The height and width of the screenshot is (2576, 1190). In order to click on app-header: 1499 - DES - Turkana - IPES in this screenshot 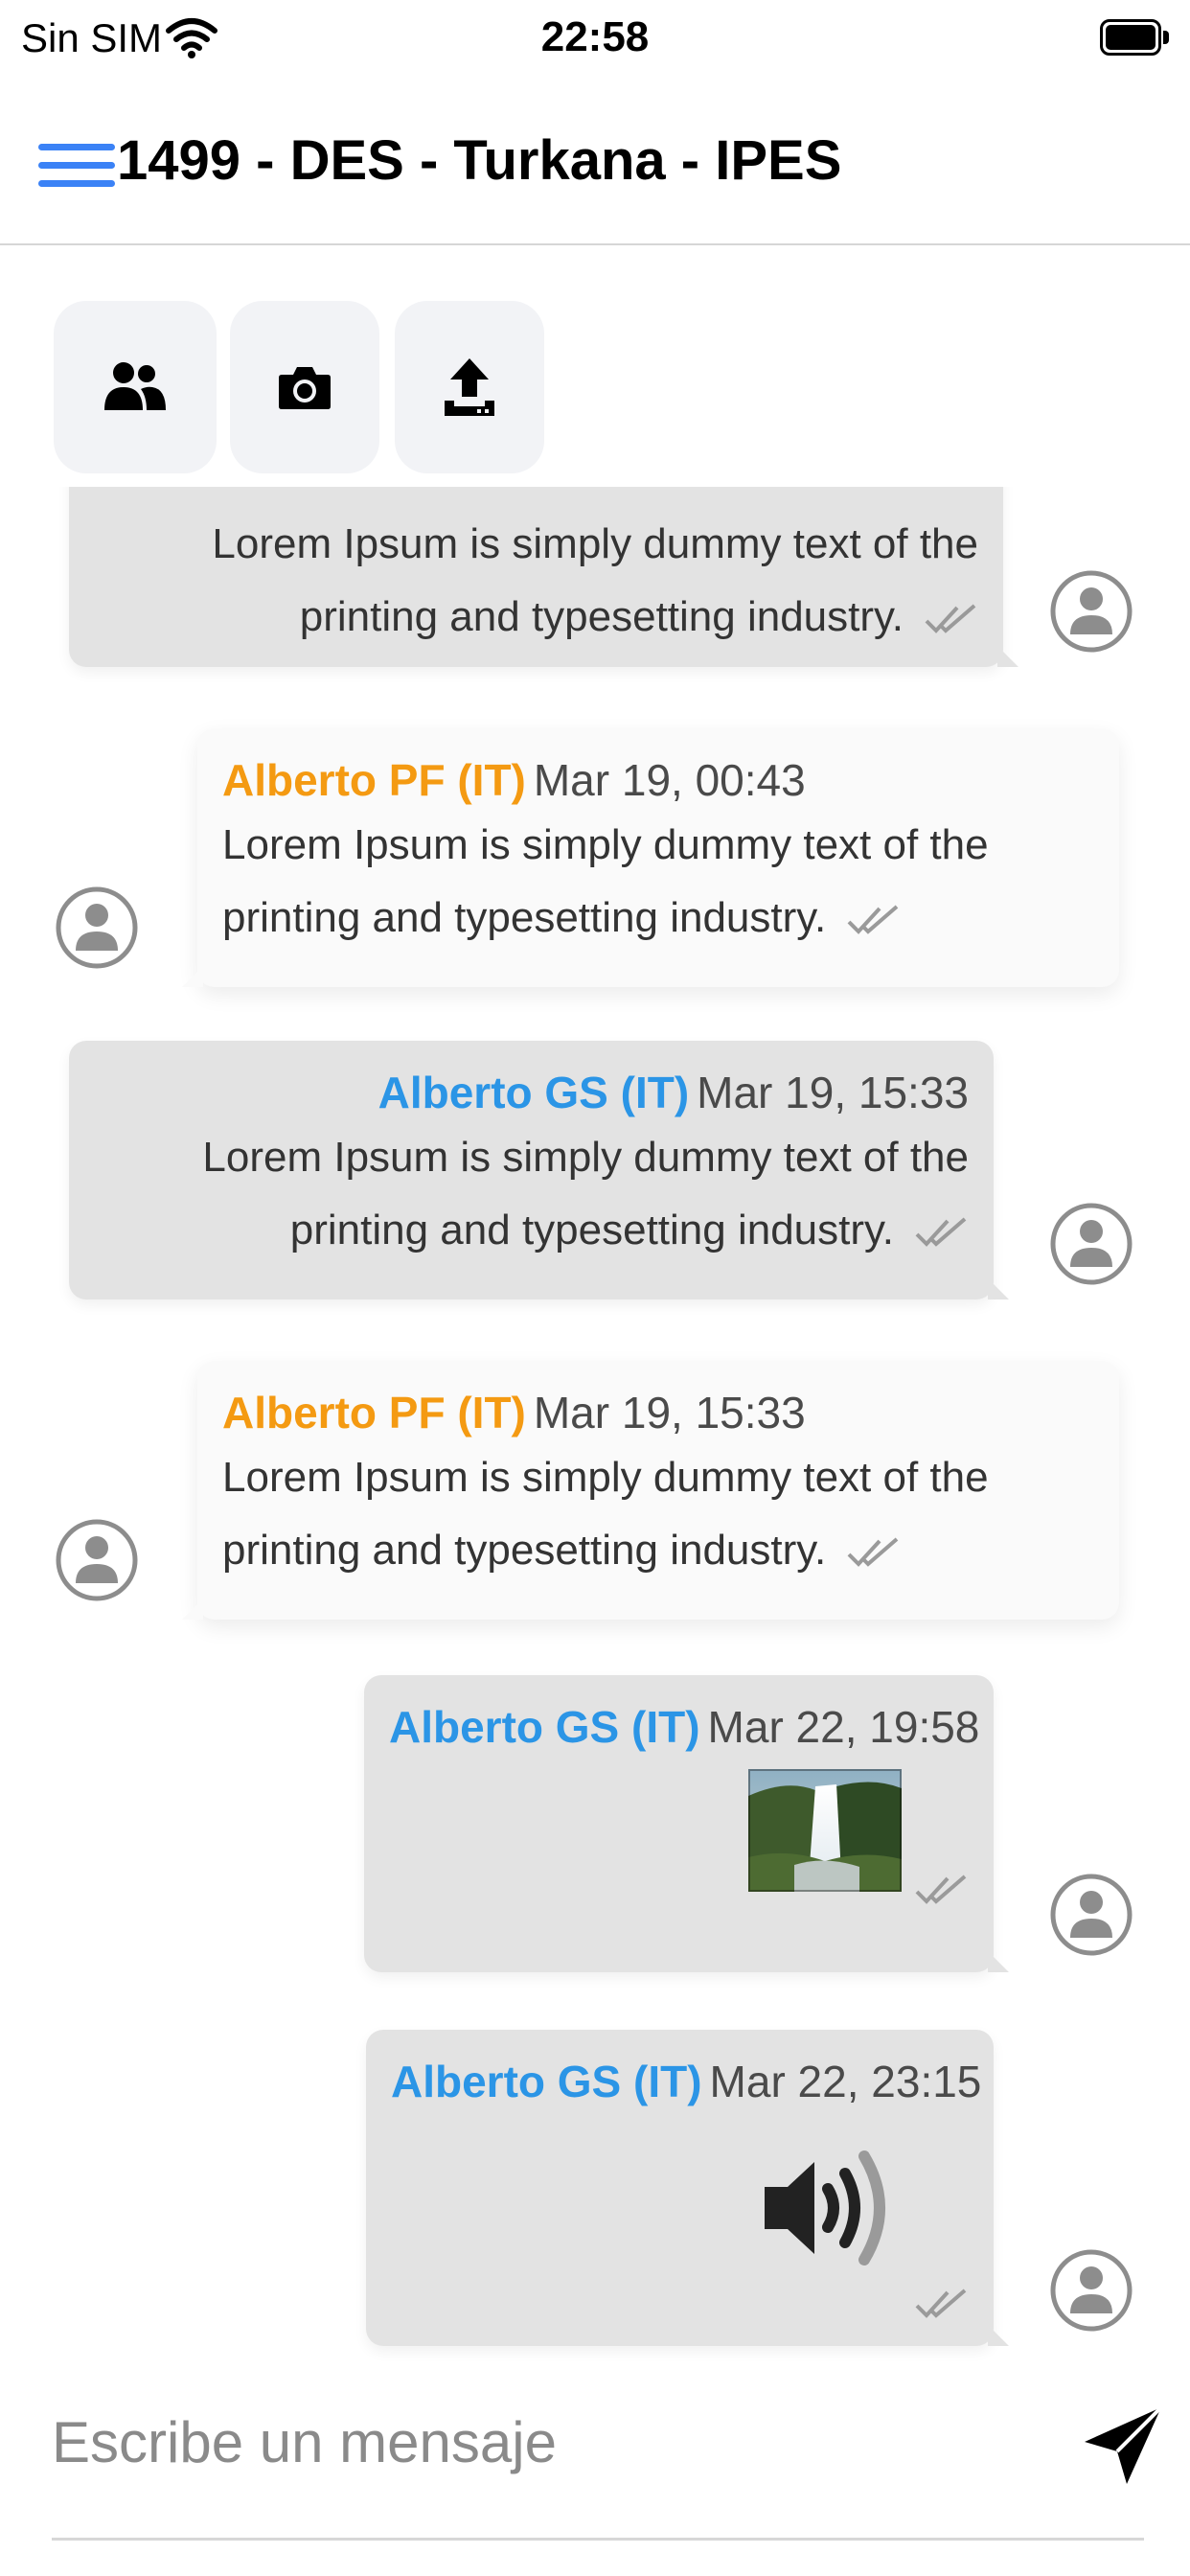, I will do `click(595, 170)`.